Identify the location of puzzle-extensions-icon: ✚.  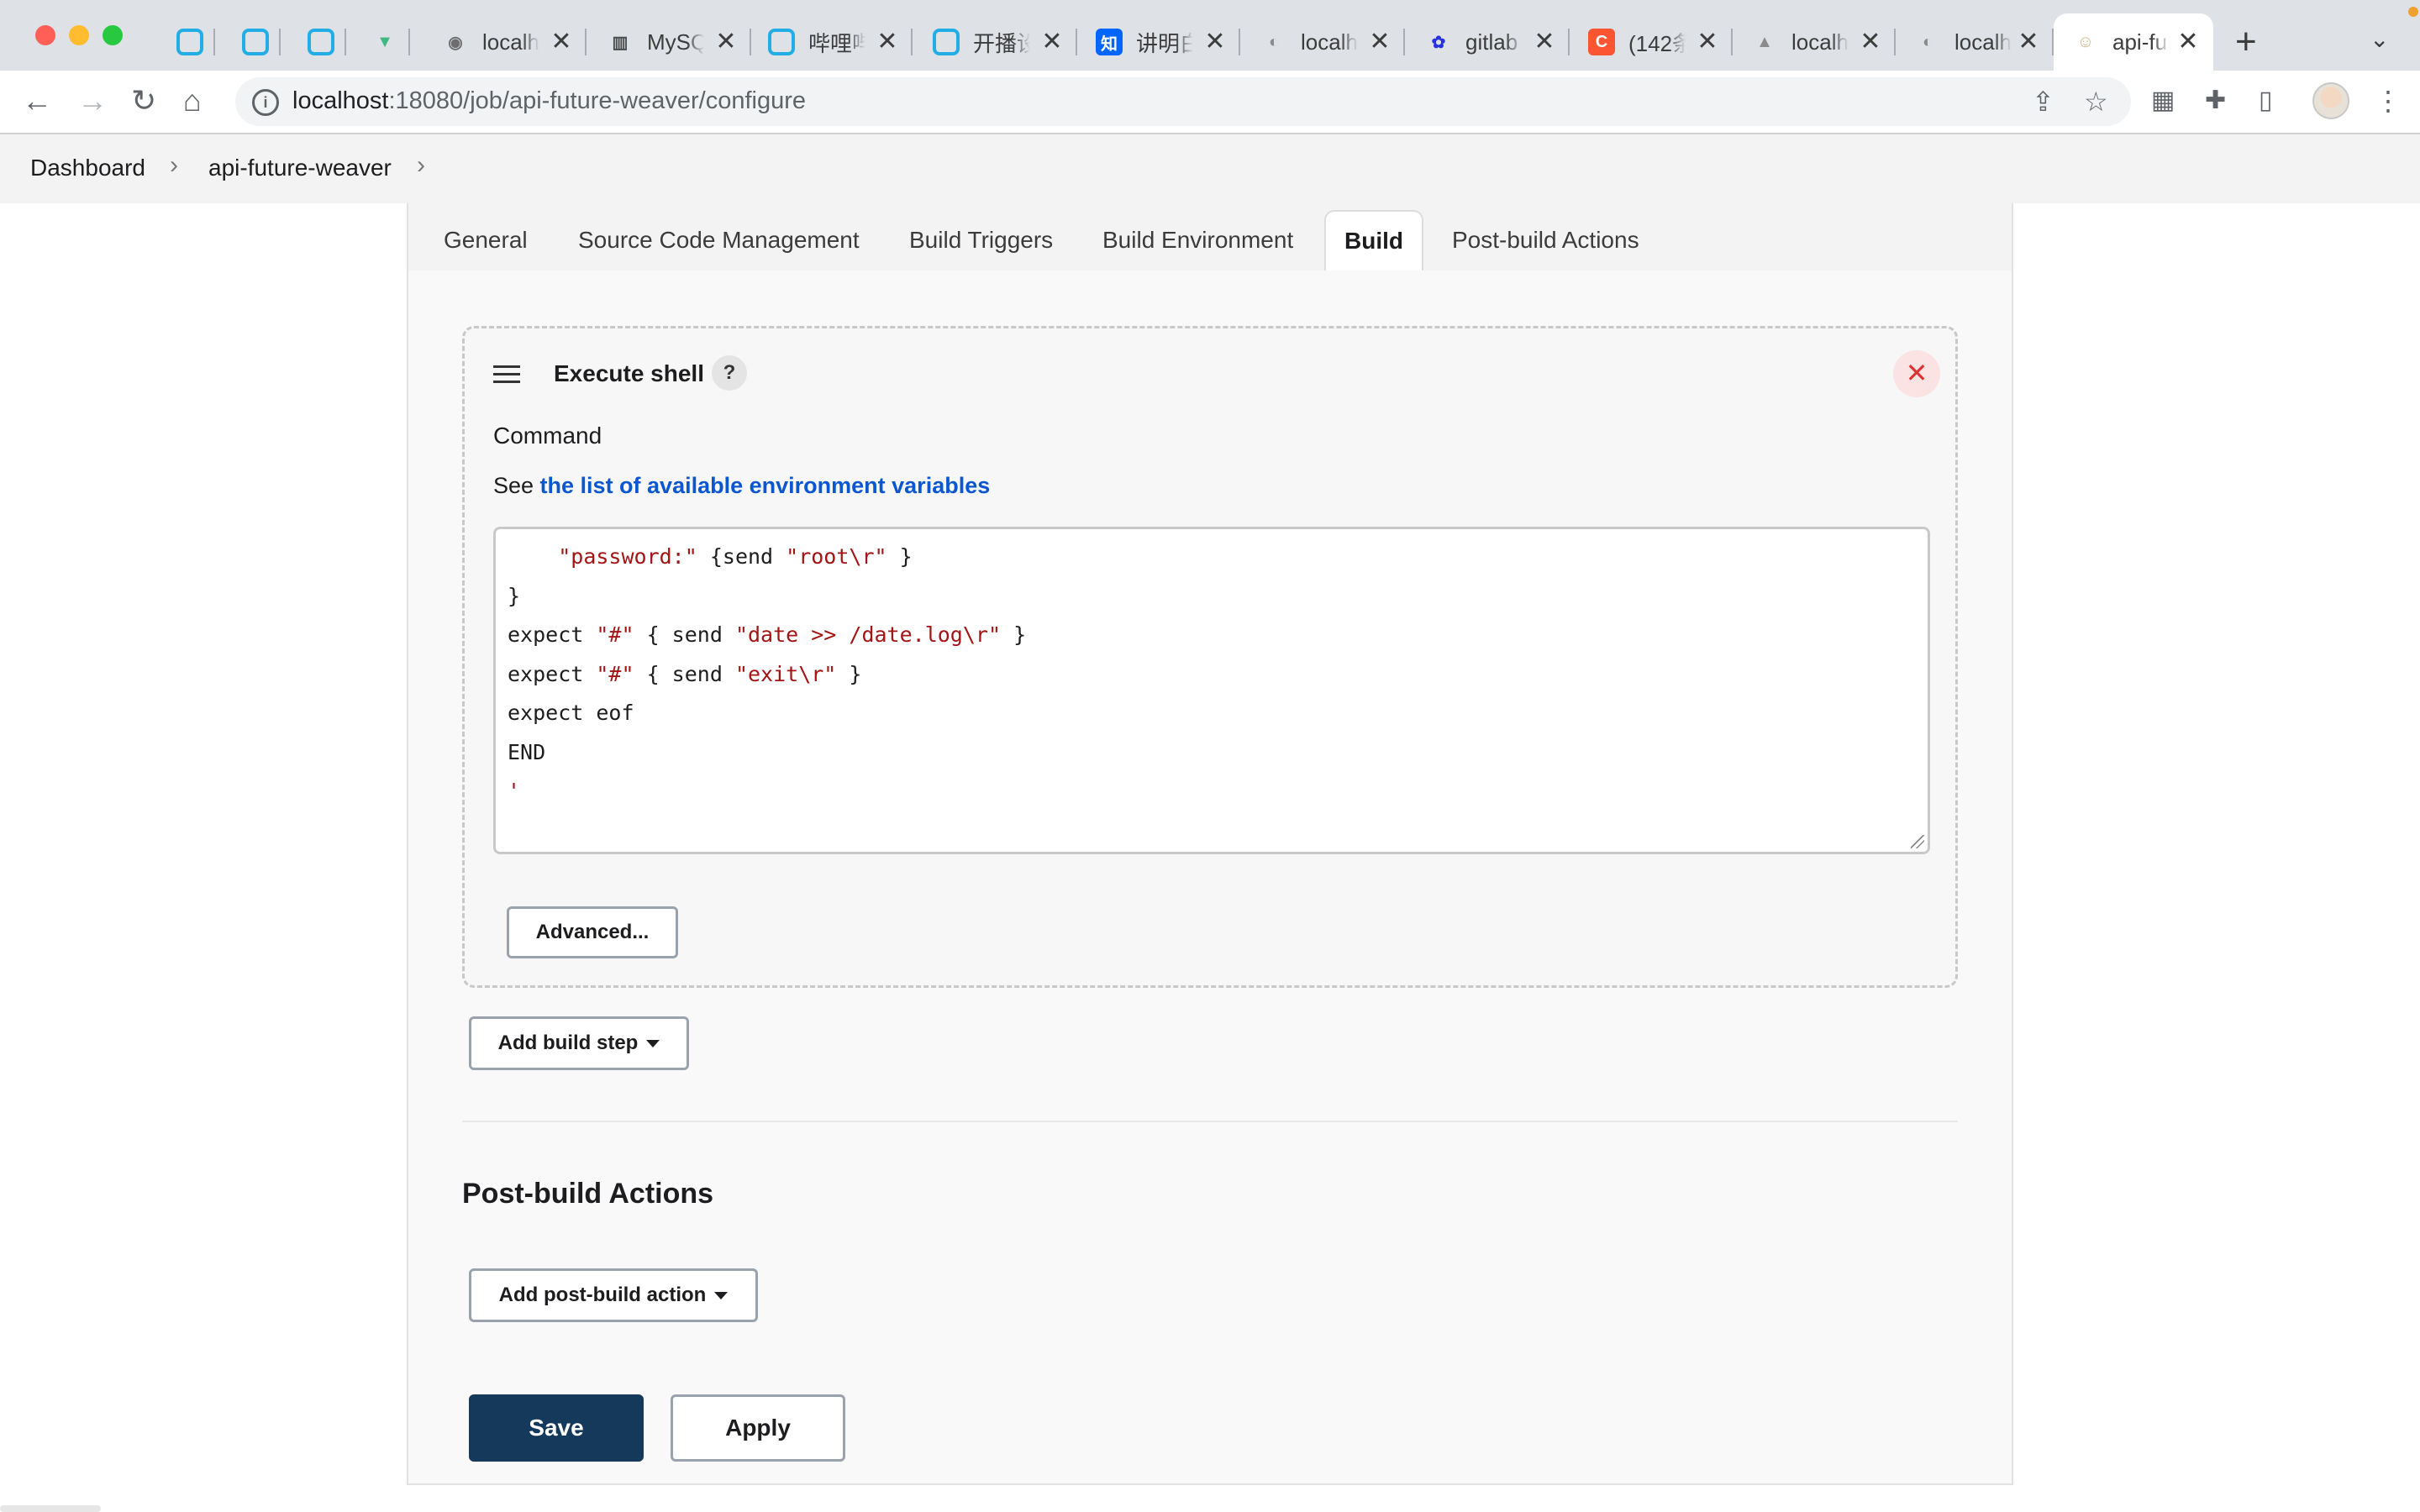
(2215, 100).